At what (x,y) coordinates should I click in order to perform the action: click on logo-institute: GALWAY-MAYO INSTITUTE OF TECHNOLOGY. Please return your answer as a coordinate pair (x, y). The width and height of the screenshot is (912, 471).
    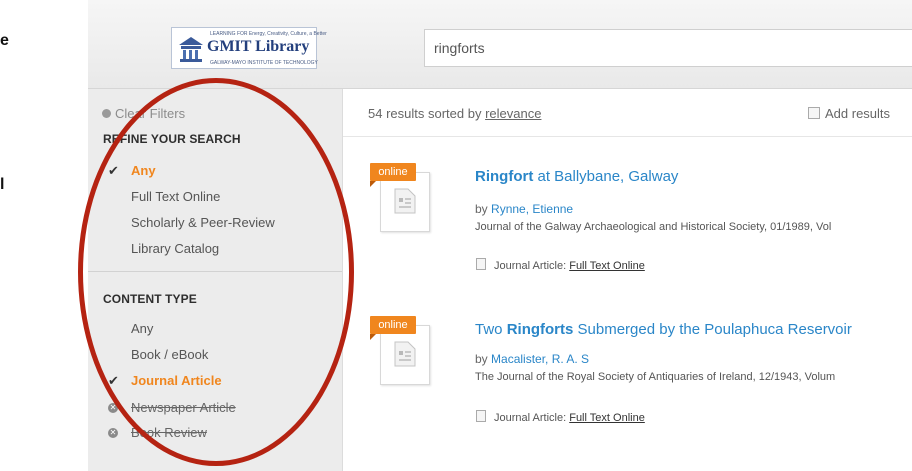
    Looking at the image, I should click on (264, 63).